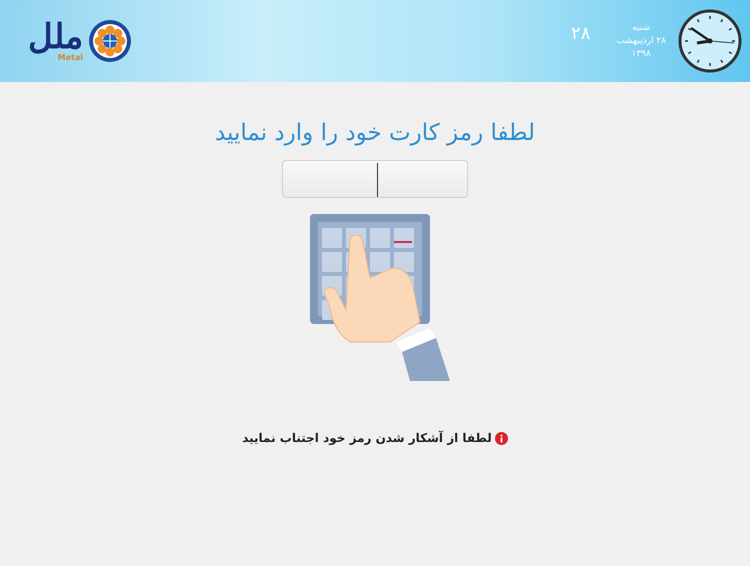 The height and width of the screenshot is (566, 750). I want to click on logo-emblem-icon, so click(110, 41).